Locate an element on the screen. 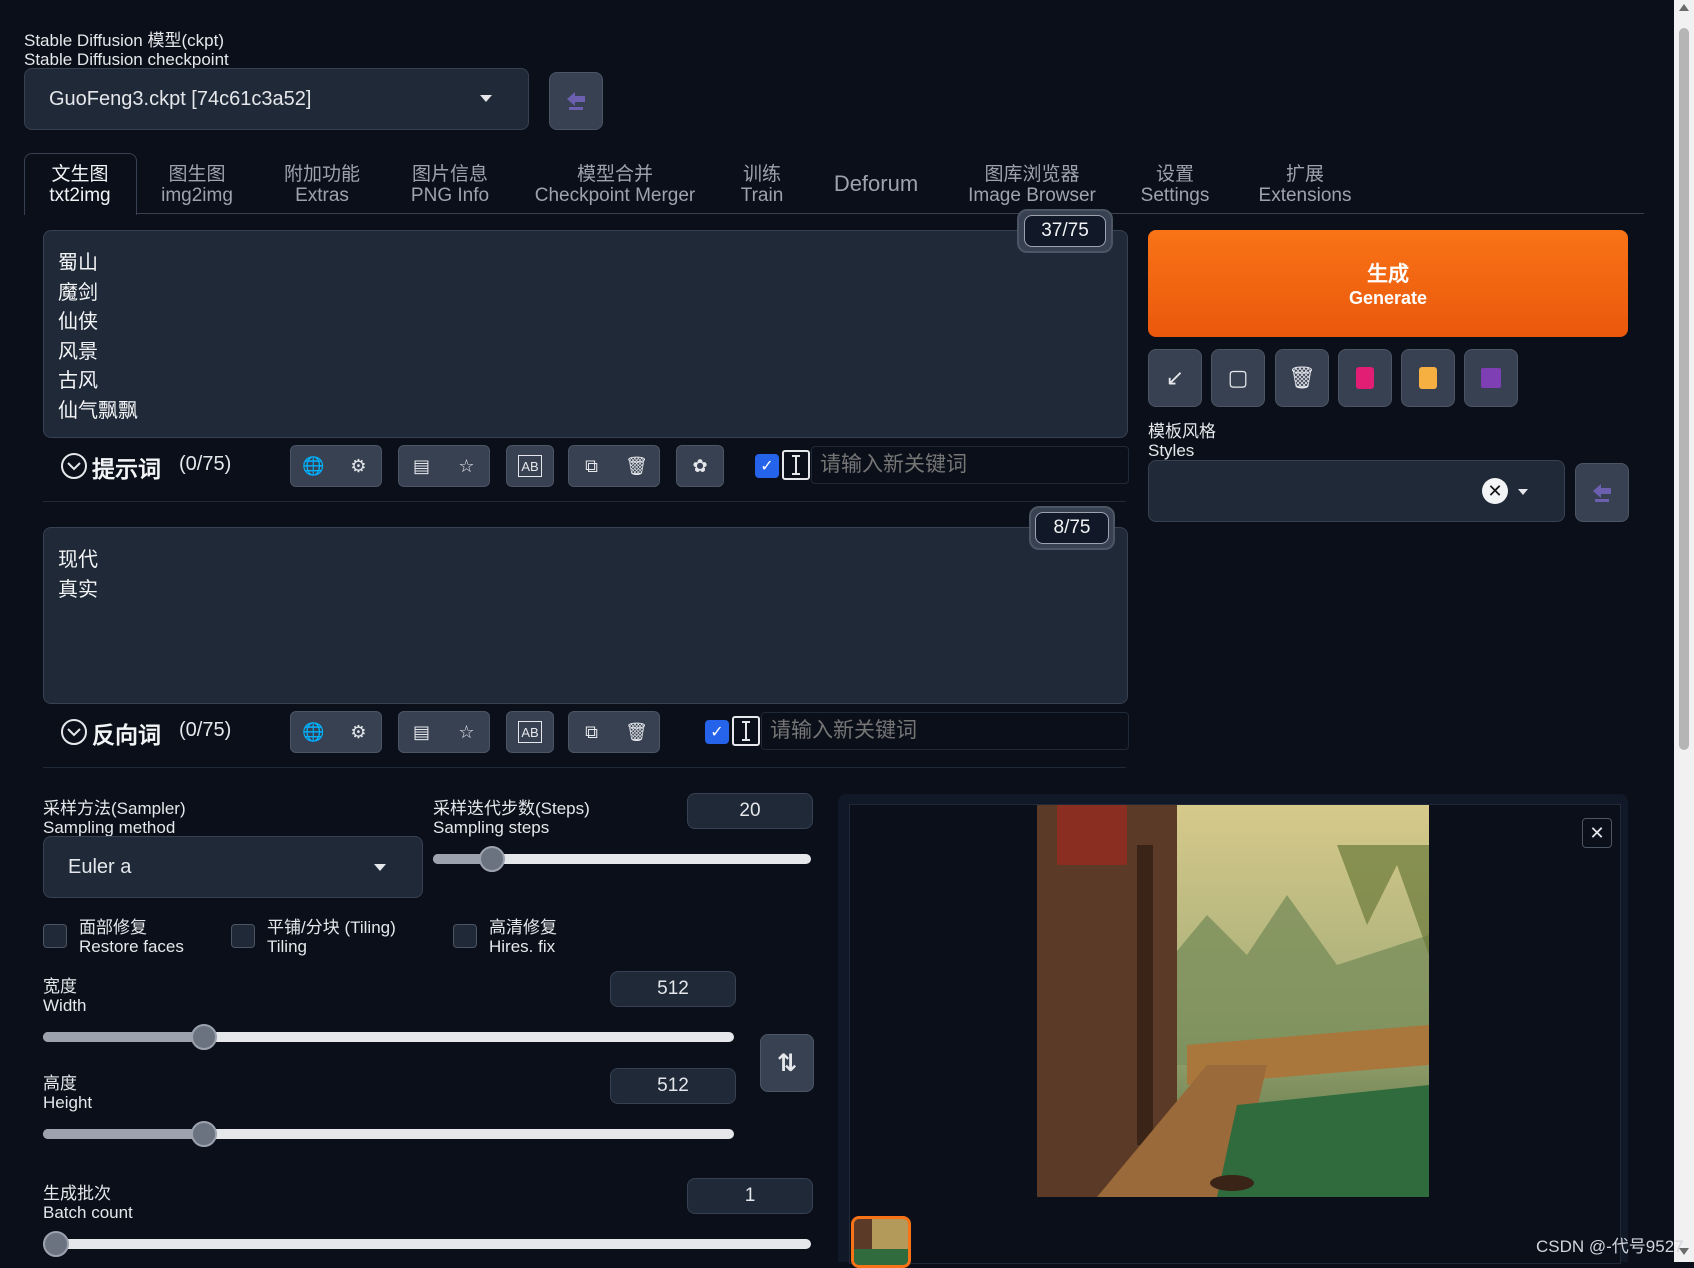  wastebasket-icon: 🗑 is located at coordinates (1302, 377).